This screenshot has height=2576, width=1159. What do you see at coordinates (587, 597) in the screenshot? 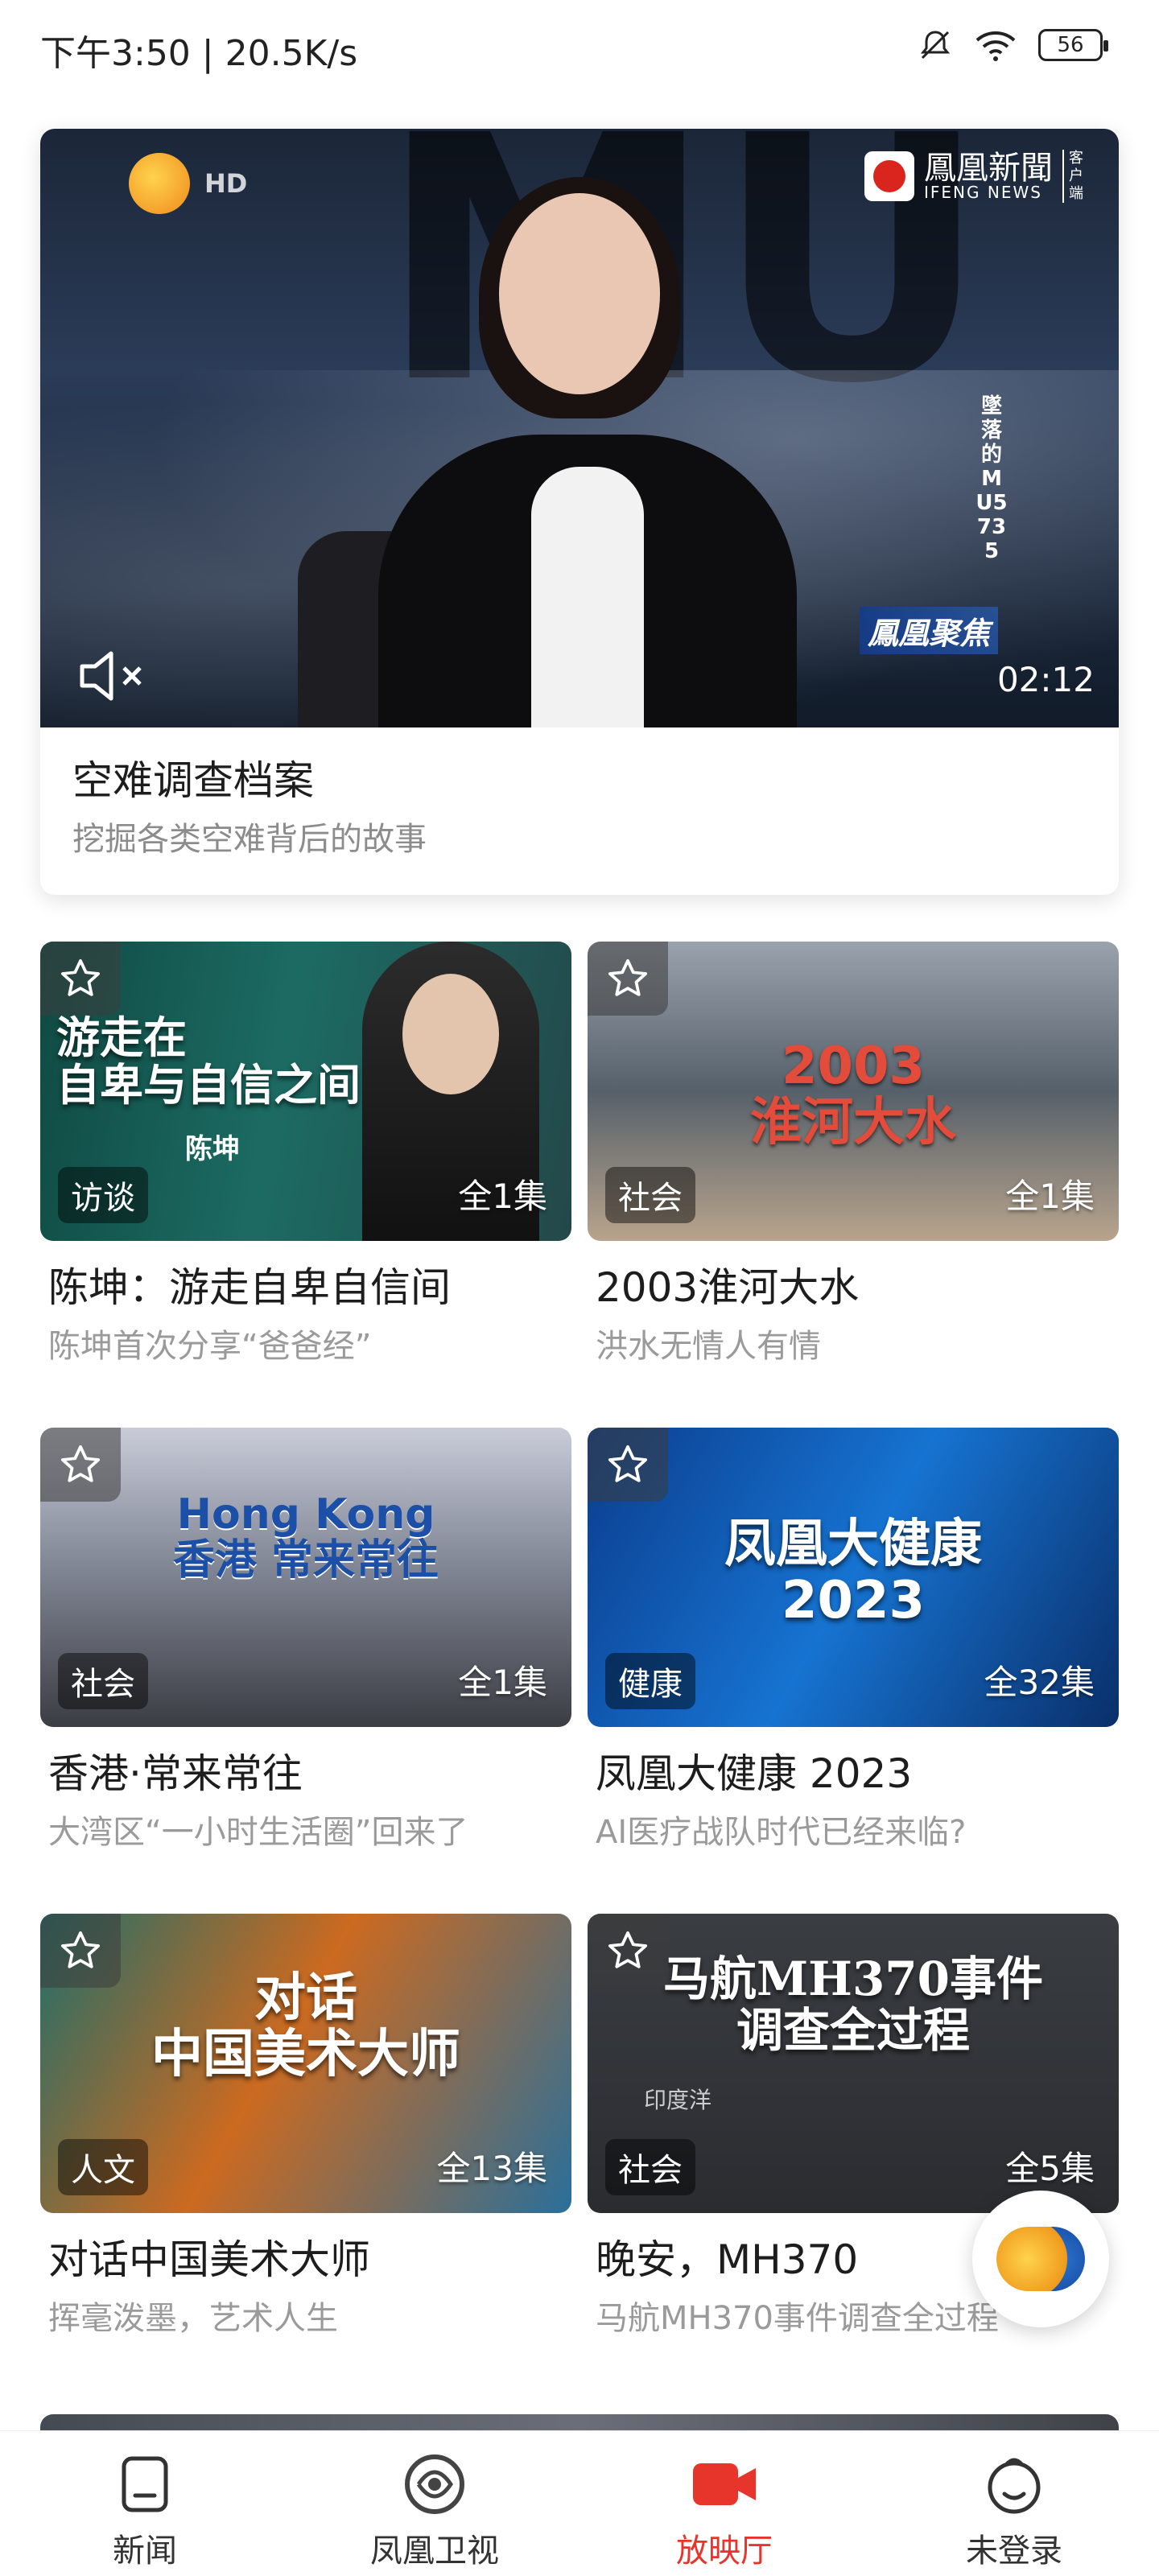
I see `anchor-shirt` at bounding box center [587, 597].